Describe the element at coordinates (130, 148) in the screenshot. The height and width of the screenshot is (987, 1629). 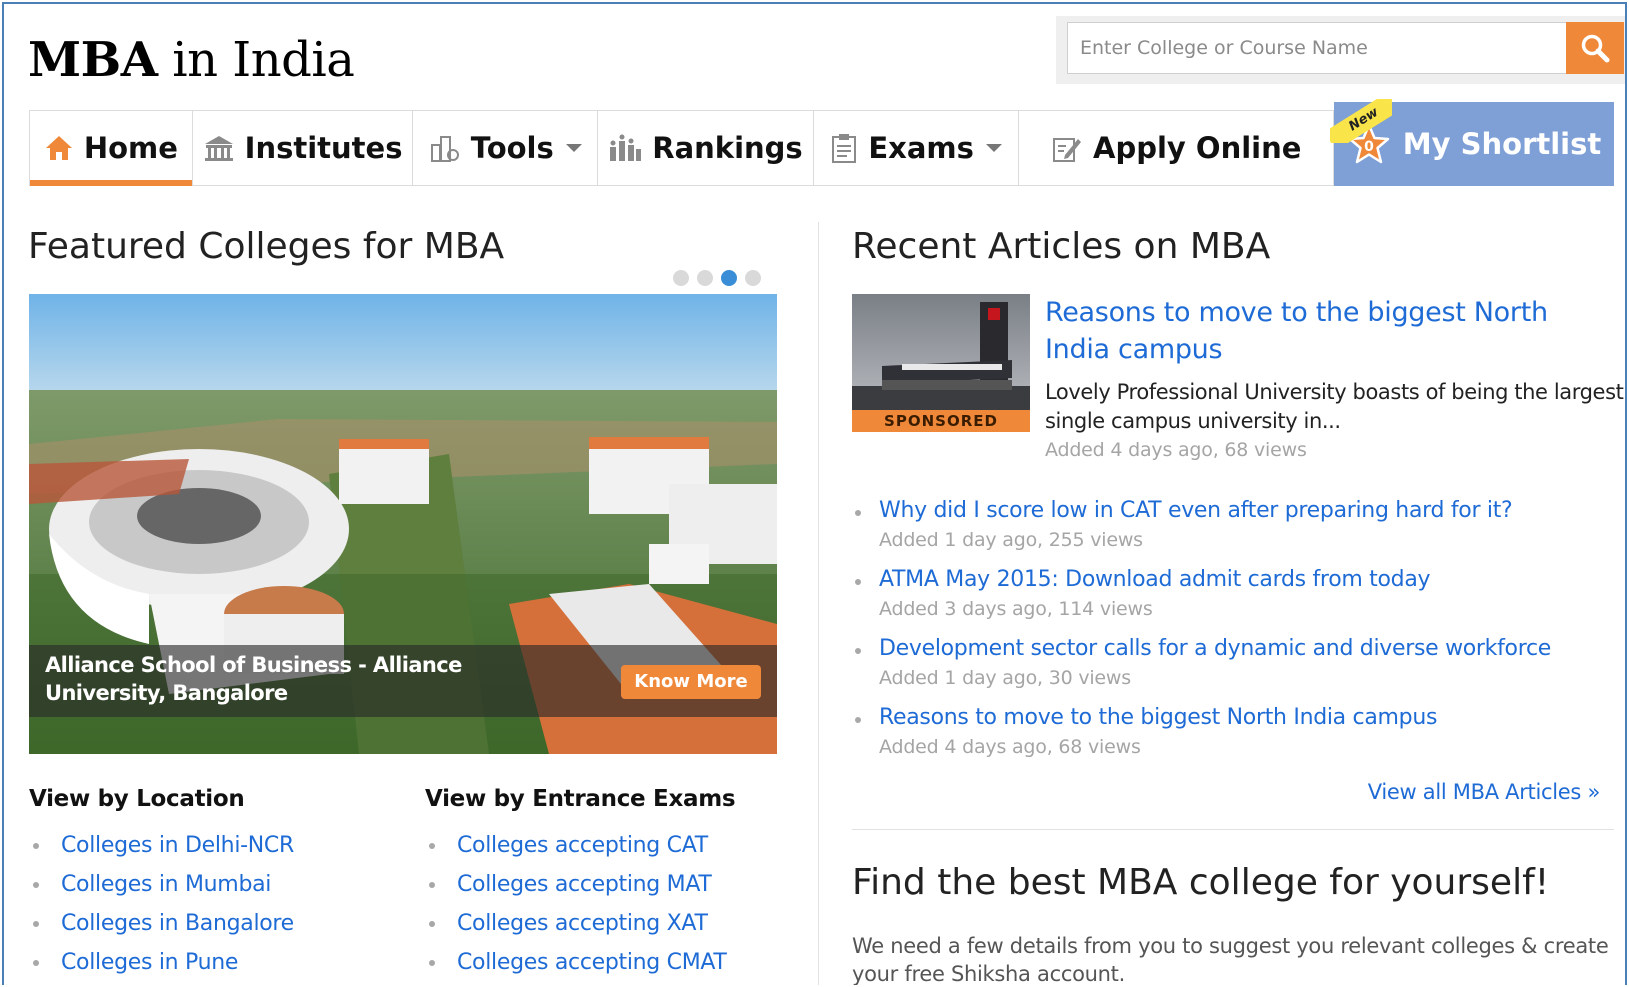
I see `nav-home-label: Home` at that location.